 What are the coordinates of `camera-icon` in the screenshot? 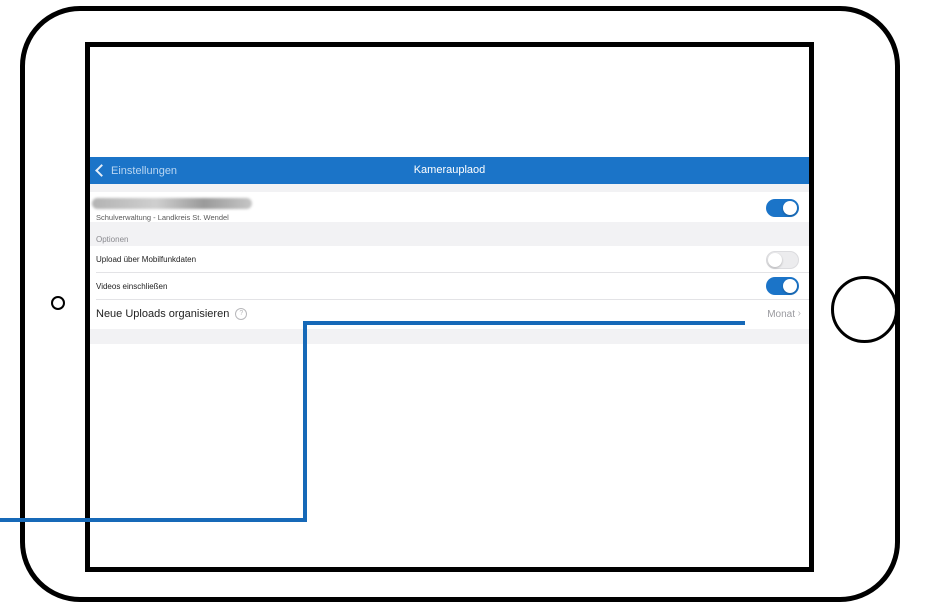 It's located at (58, 303).